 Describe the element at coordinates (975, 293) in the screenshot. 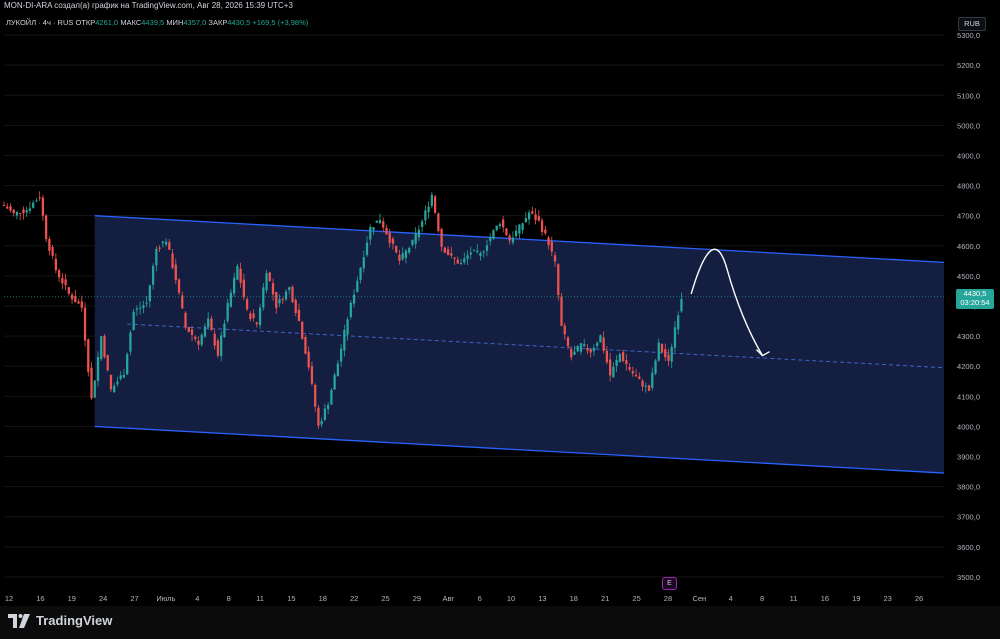

I see `current-price-value: 4430,5` at that location.